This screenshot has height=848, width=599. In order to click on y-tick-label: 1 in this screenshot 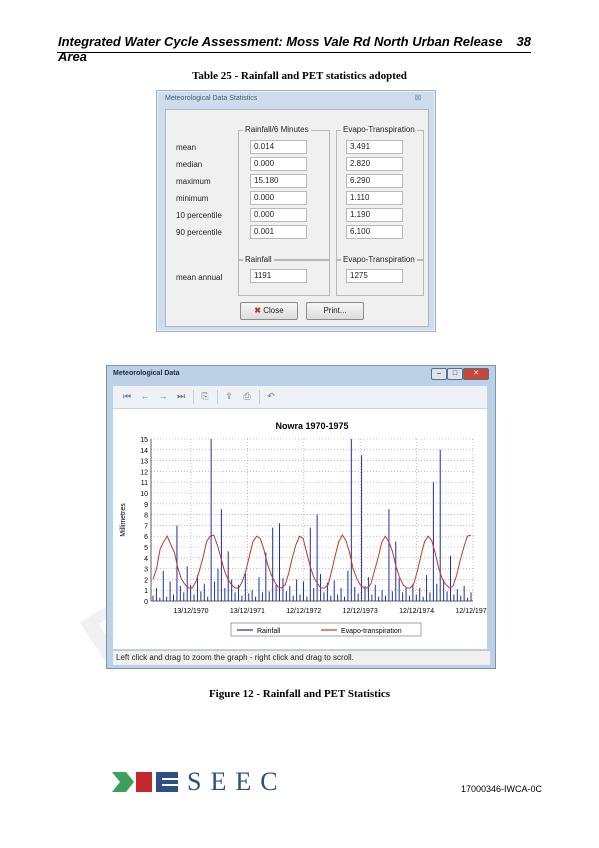, I will do `click(146, 591)`.